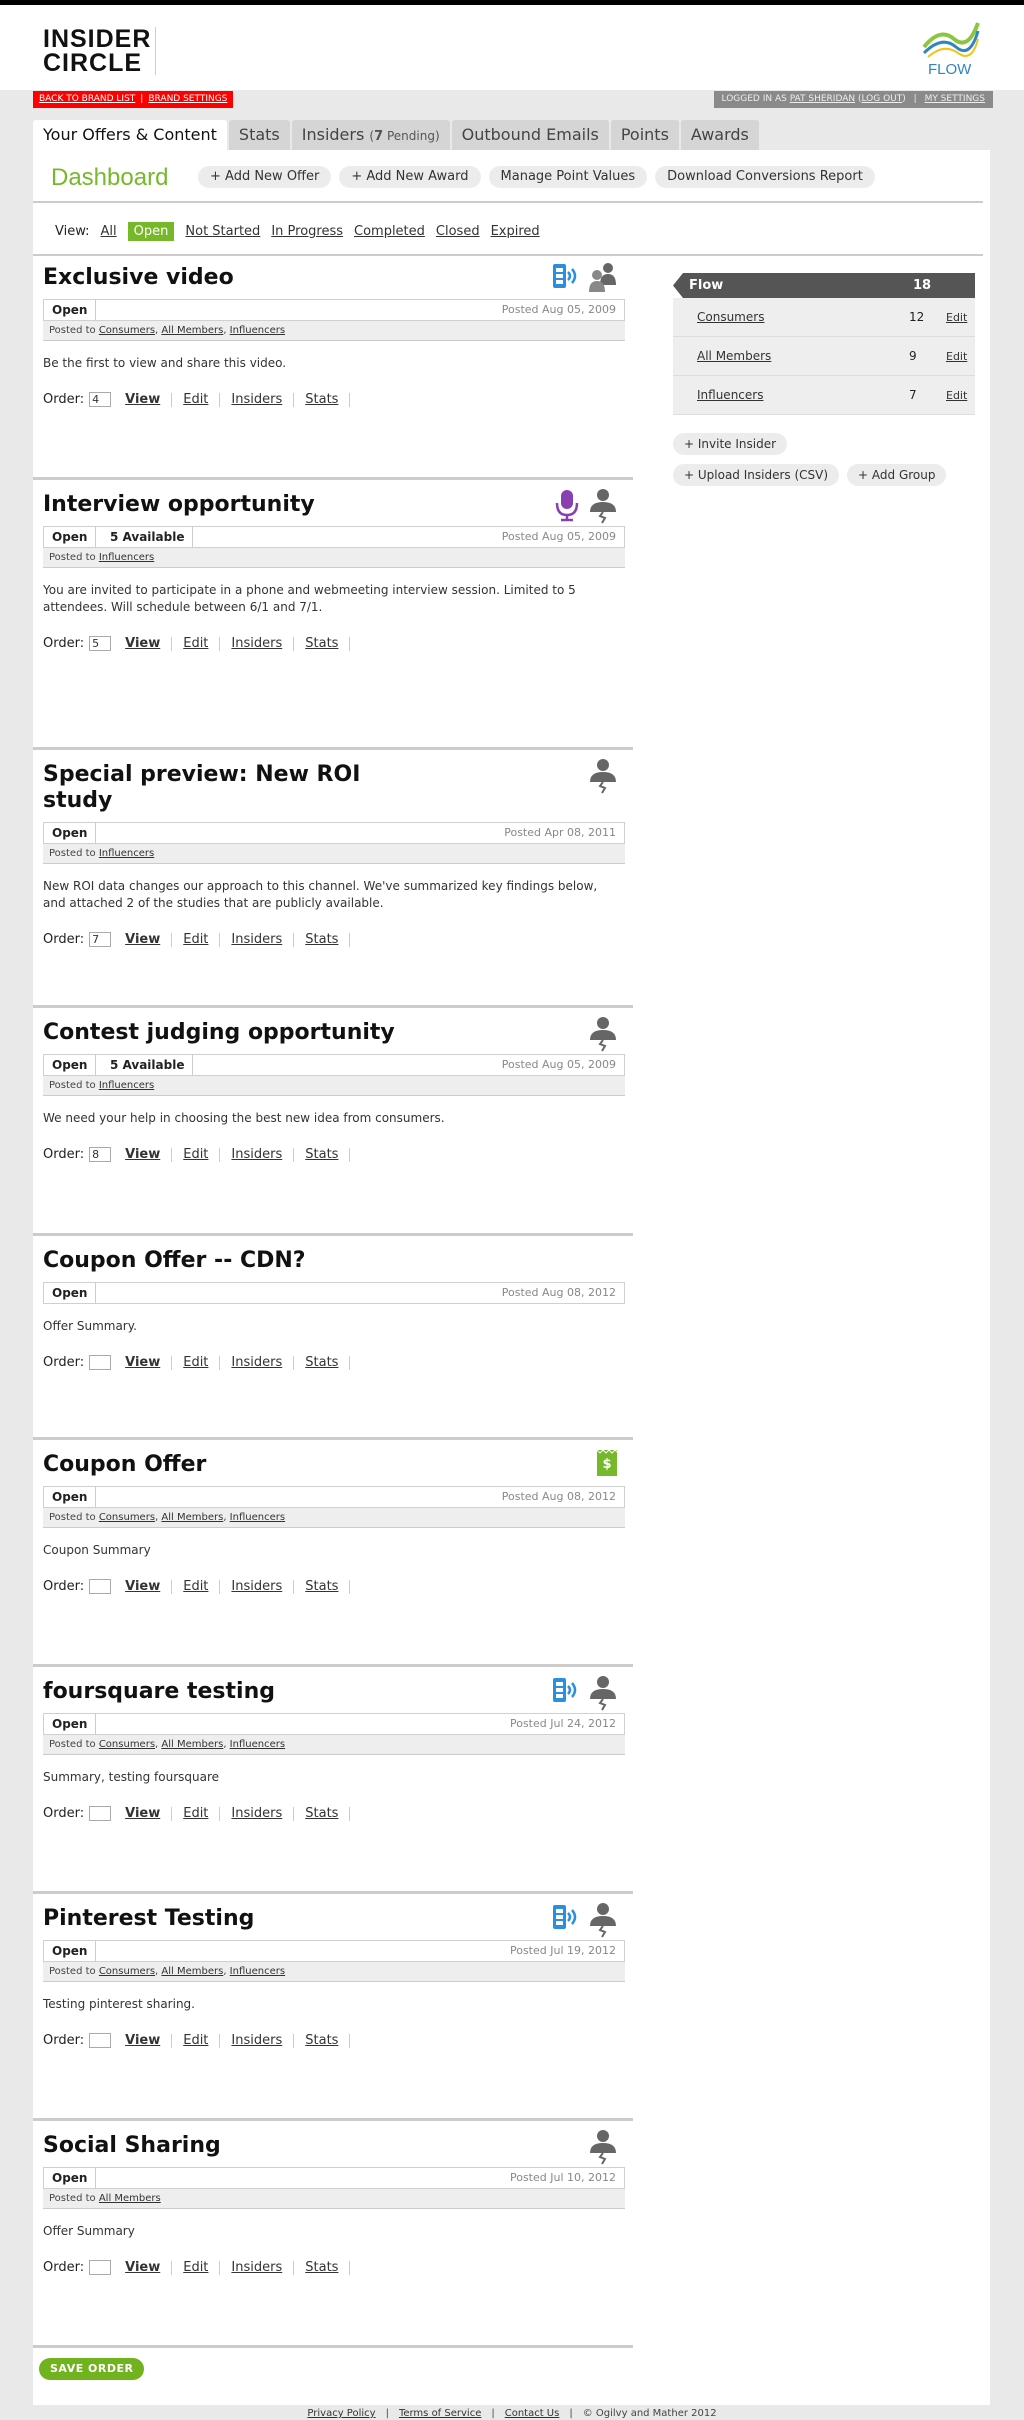 This screenshot has width=1024, height=2420. What do you see at coordinates (530, 135) in the screenshot?
I see `tab-outbound-emails: Outbound Emails` at bounding box center [530, 135].